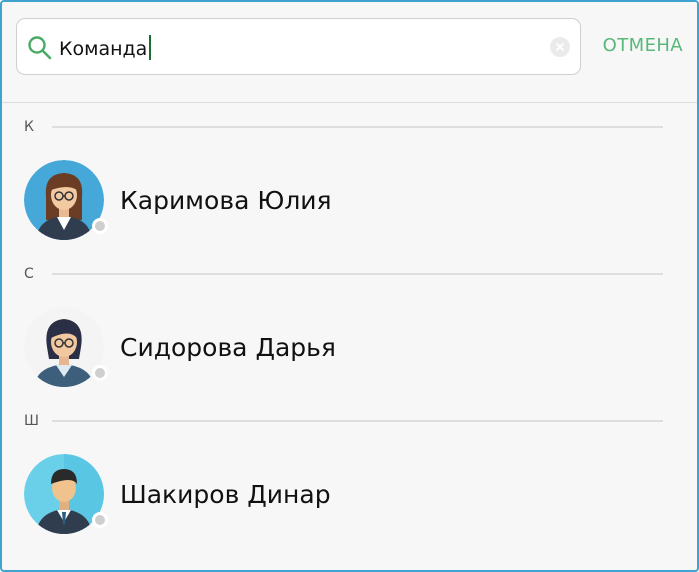 The width and height of the screenshot is (699, 572). I want to click on search-query-text: Команда, so click(103, 49).